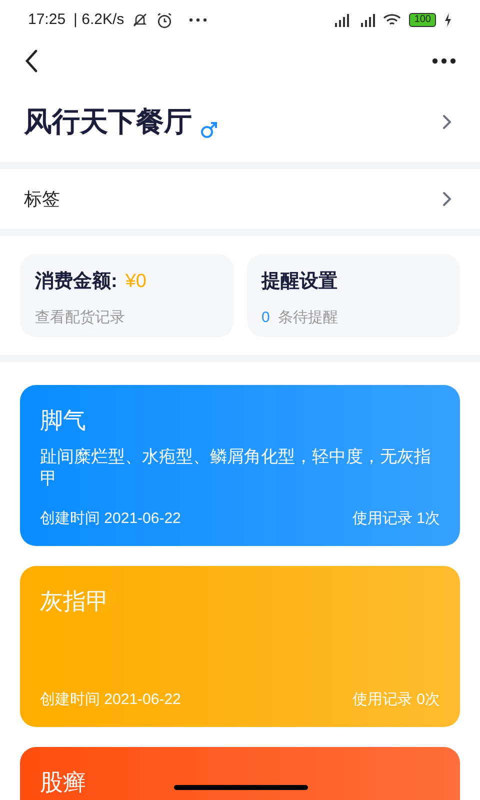  Describe the element at coordinates (396, 518) in the screenshot. I see `usage-count: 使用记录 1次` at that location.